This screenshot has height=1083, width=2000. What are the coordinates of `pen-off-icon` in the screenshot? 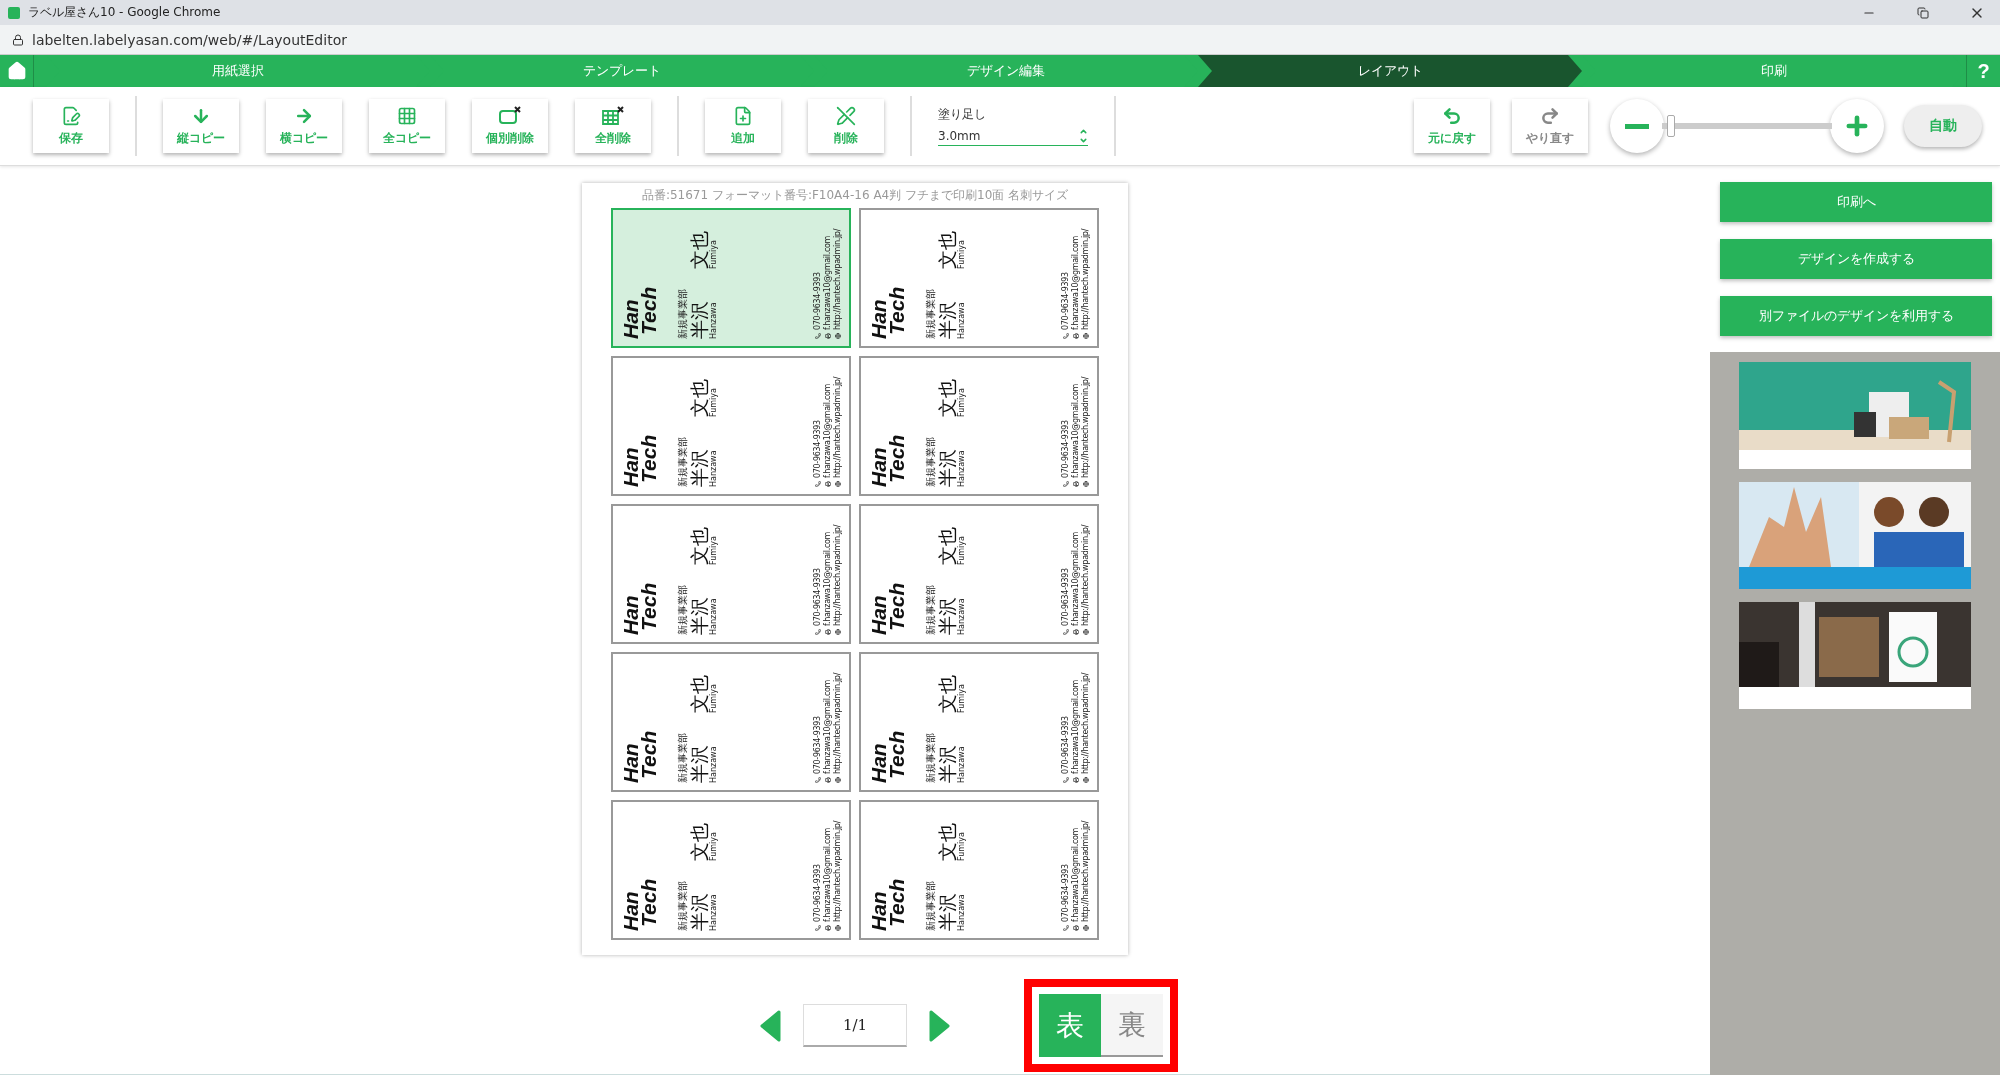 It's located at (846, 115).